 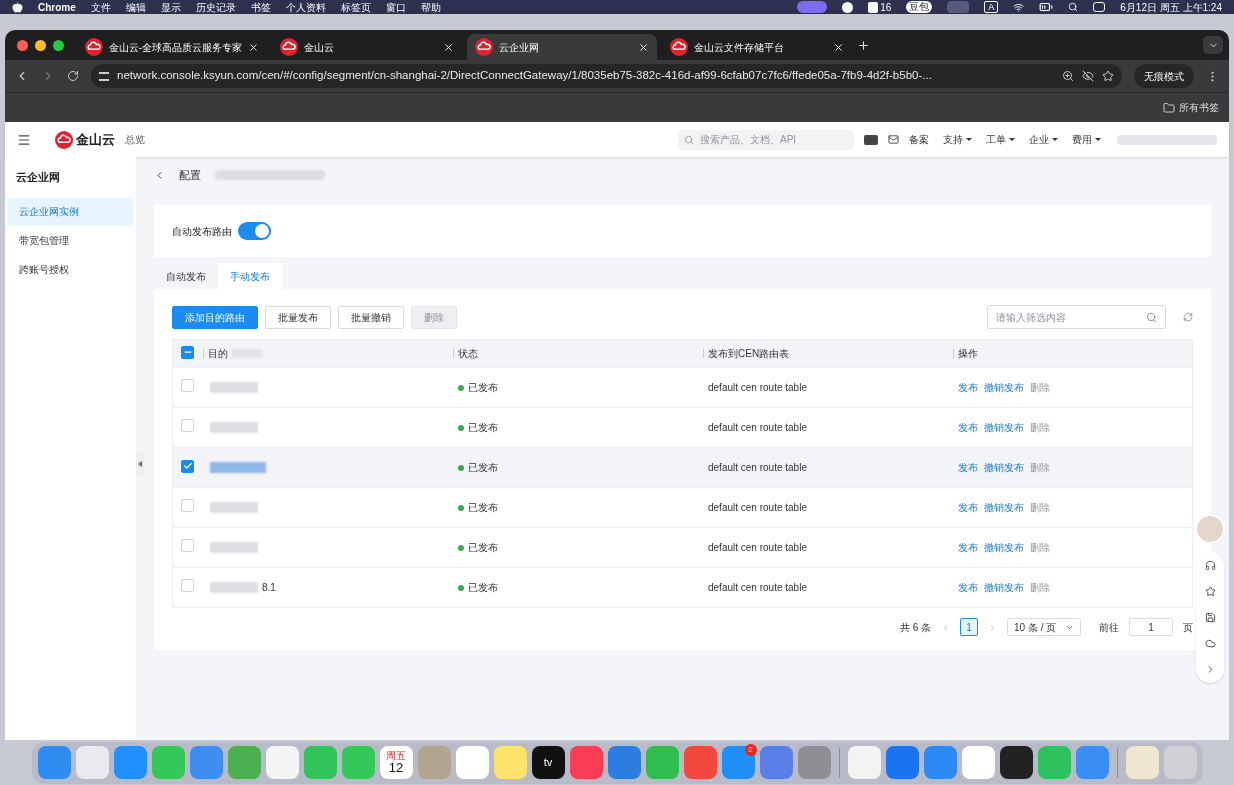 What do you see at coordinates (991, 7) in the screenshot?
I see `input-source: A` at bounding box center [991, 7].